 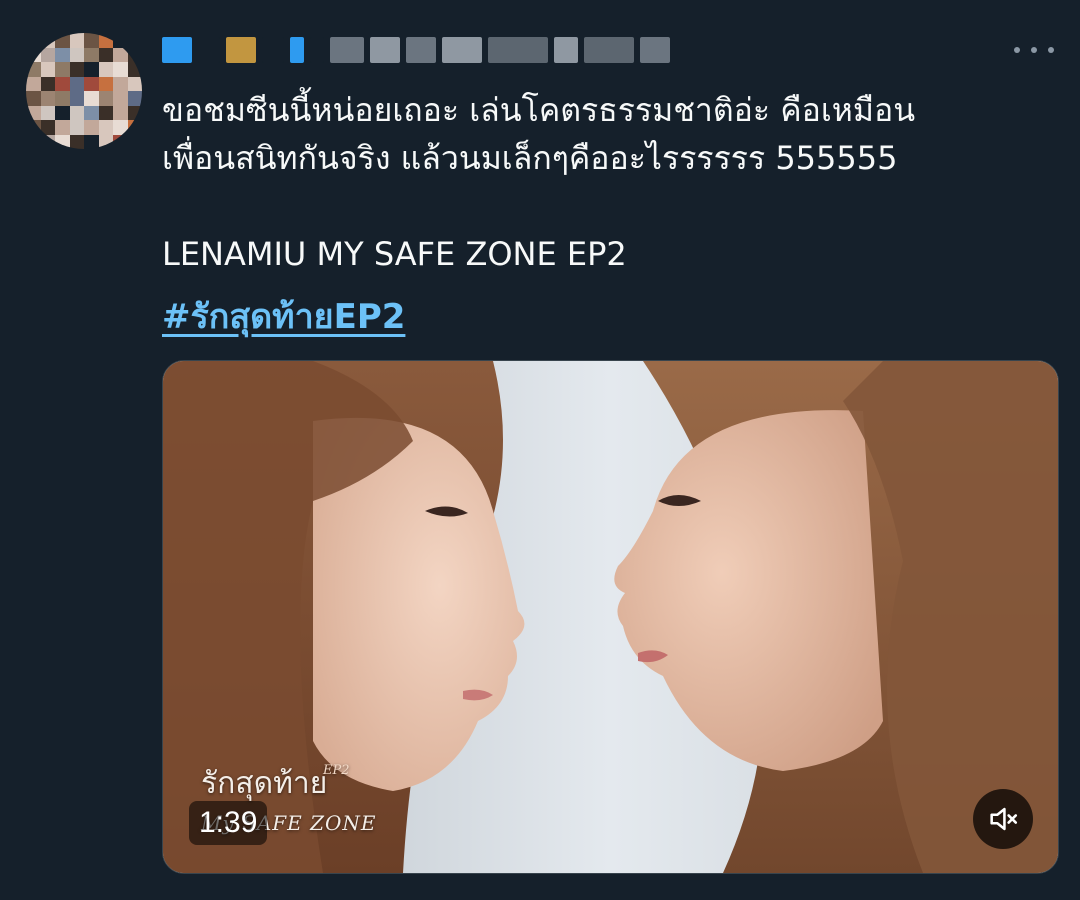 What do you see at coordinates (416, 50) in the screenshot?
I see `author-name-obscured` at bounding box center [416, 50].